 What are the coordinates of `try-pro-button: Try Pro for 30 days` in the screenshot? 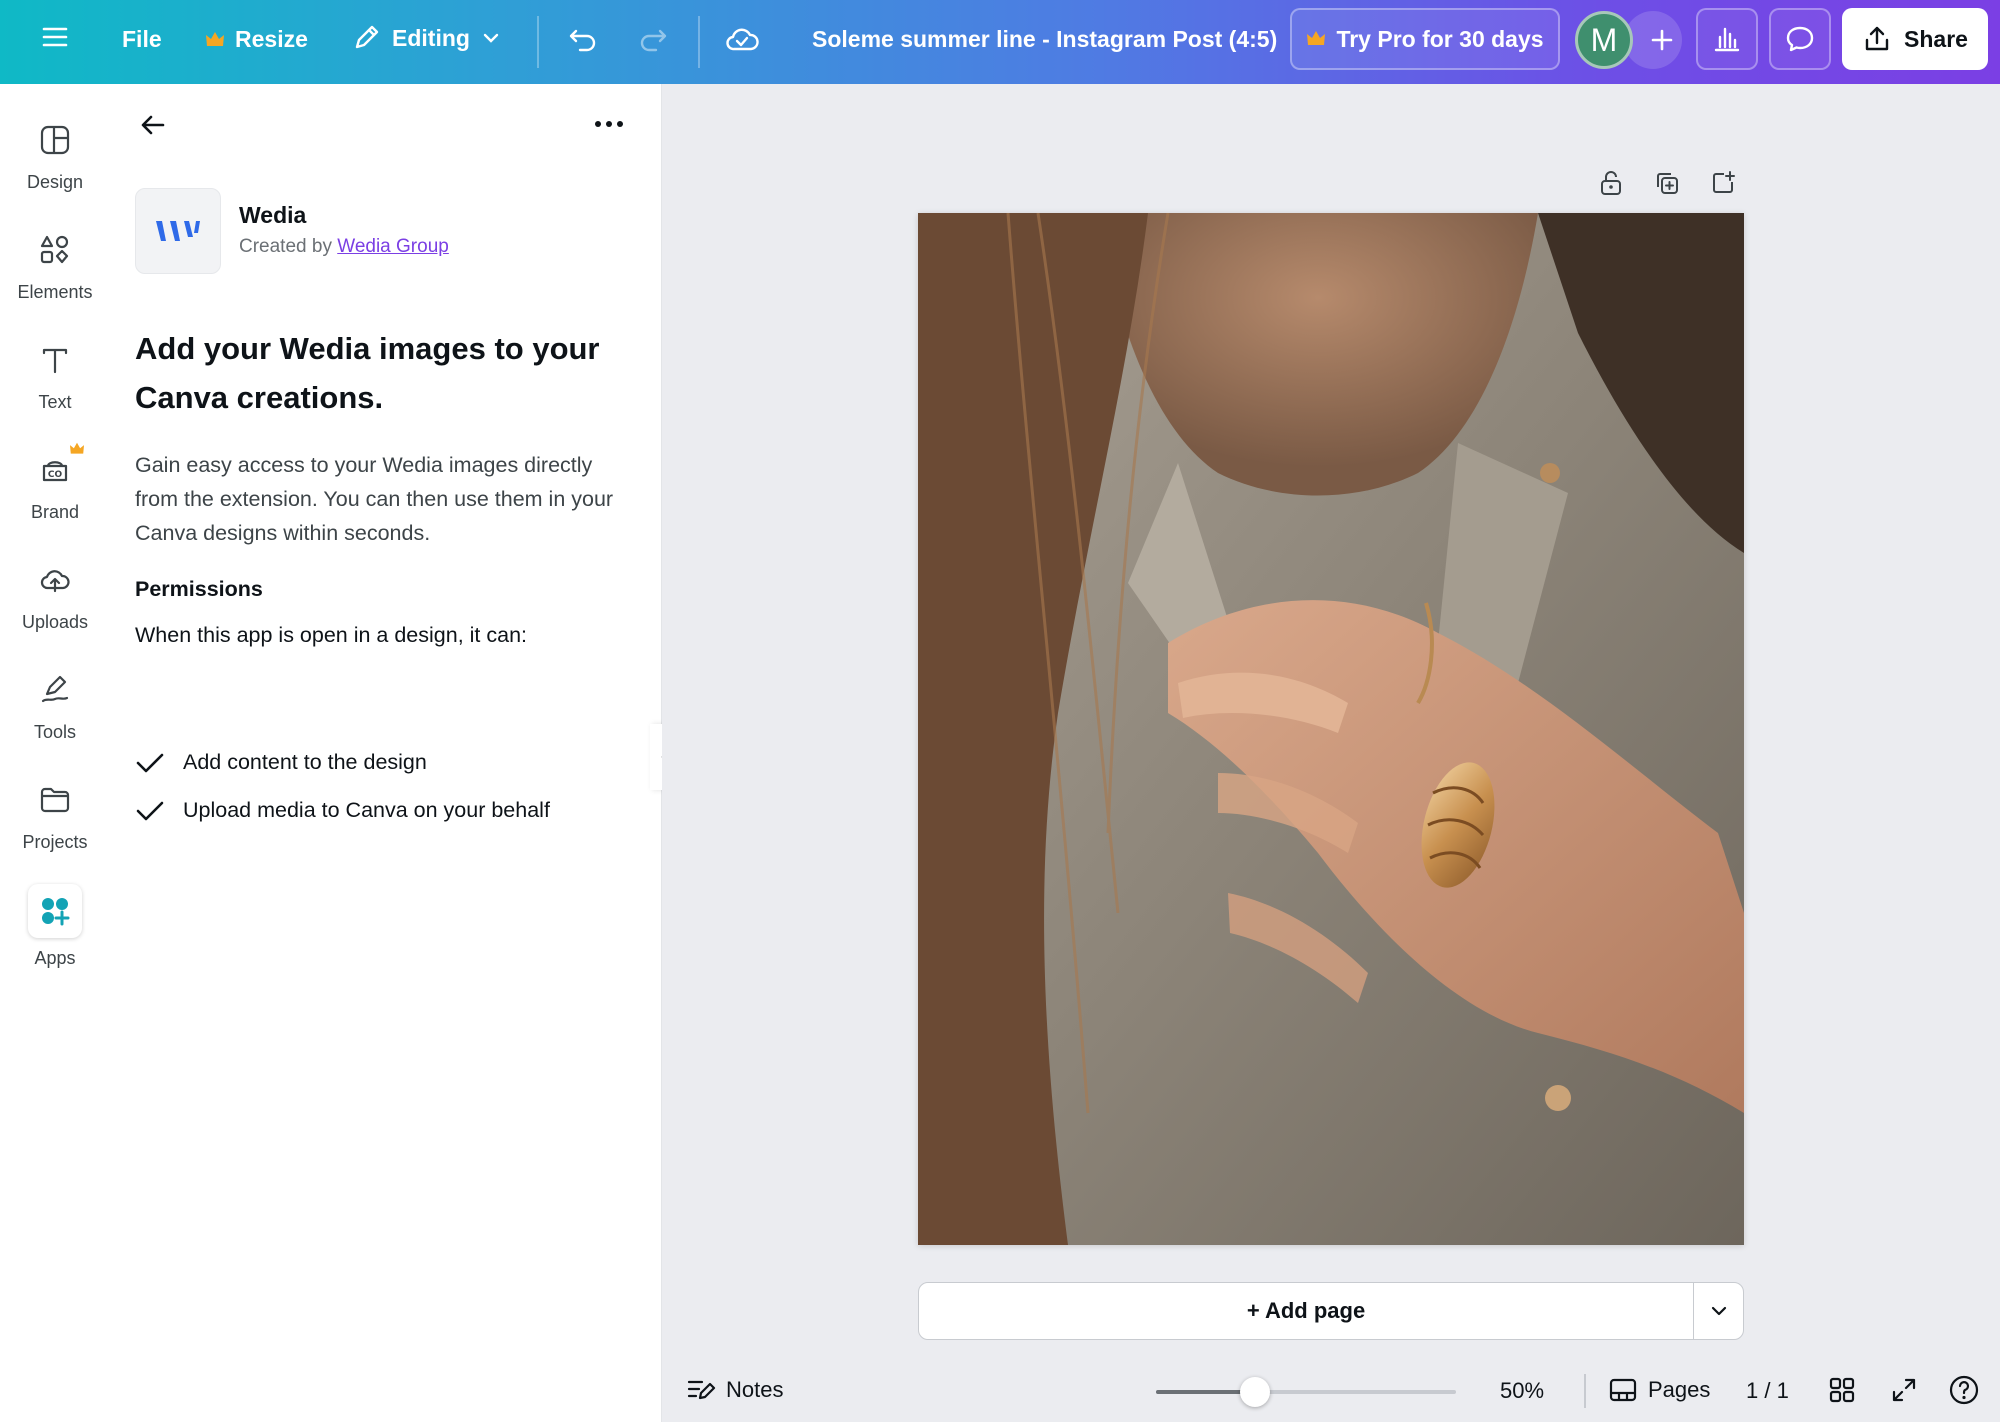 It's located at (1425, 39).